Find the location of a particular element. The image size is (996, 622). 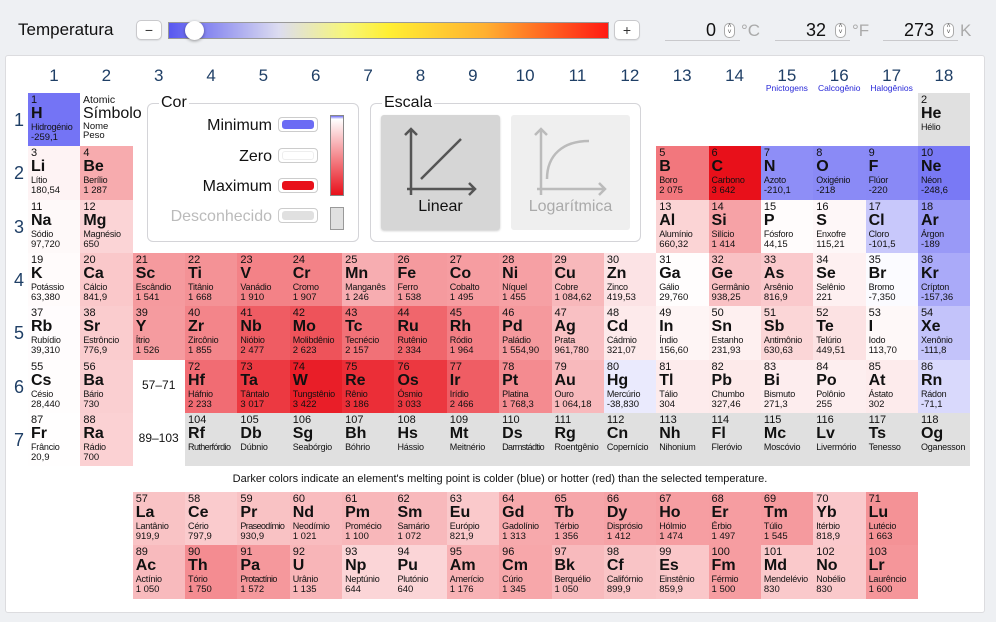

element-cell-mn: 25 Mn Manganês 1 246 is located at coordinates (368, 279).